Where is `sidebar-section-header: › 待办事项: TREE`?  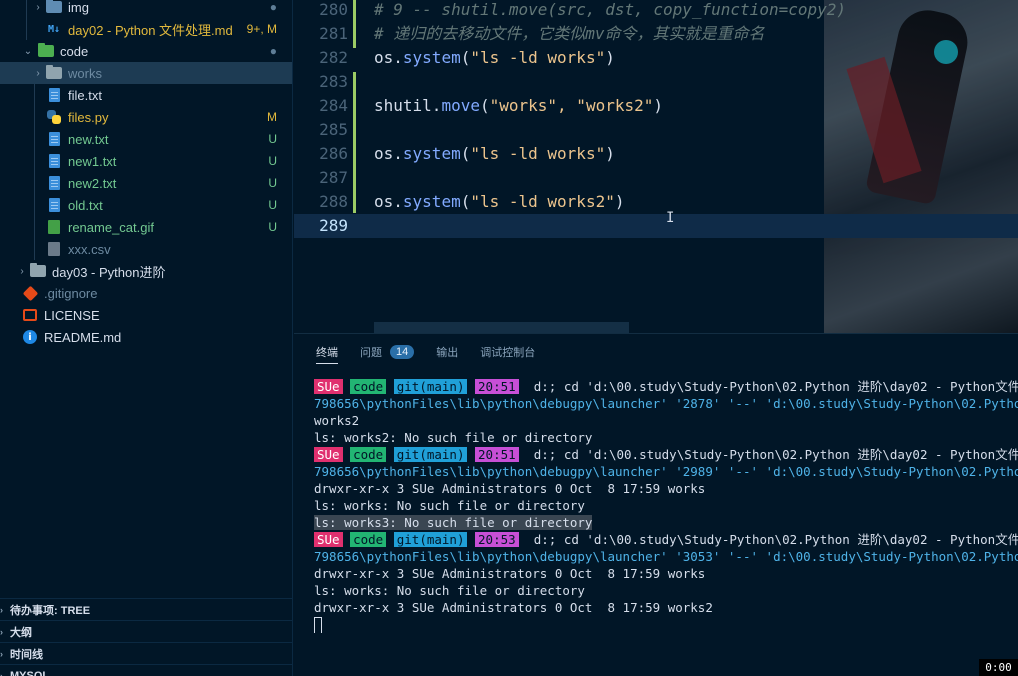 sidebar-section-header: › 待办事项: TREE is located at coordinates (146, 609).